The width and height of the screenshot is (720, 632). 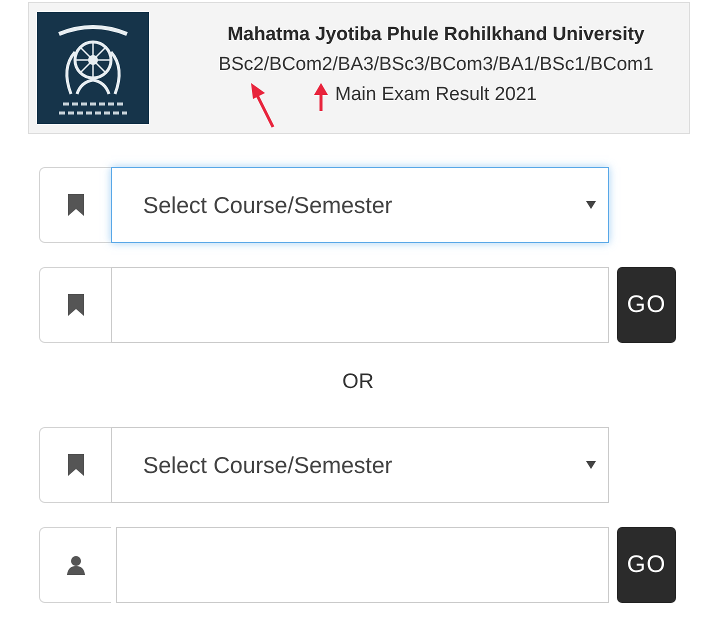 What do you see at coordinates (436, 65) in the screenshot?
I see `course-list: BSc2/BCom2/BA3/BSc3/BCom3/BA1/BSc1/BCom1` at bounding box center [436, 65].